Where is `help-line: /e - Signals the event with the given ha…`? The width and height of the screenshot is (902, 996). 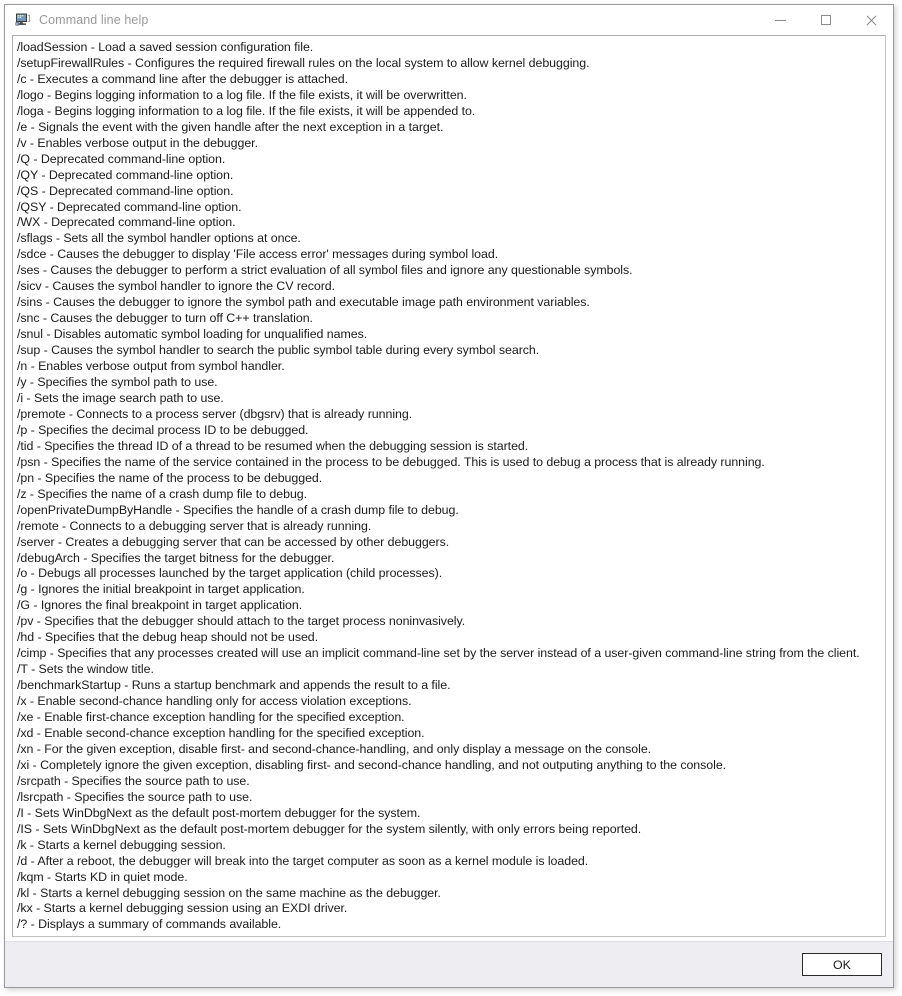 help-line: /e - Signals the event with the given ha… is located at coordinates (230, 126).